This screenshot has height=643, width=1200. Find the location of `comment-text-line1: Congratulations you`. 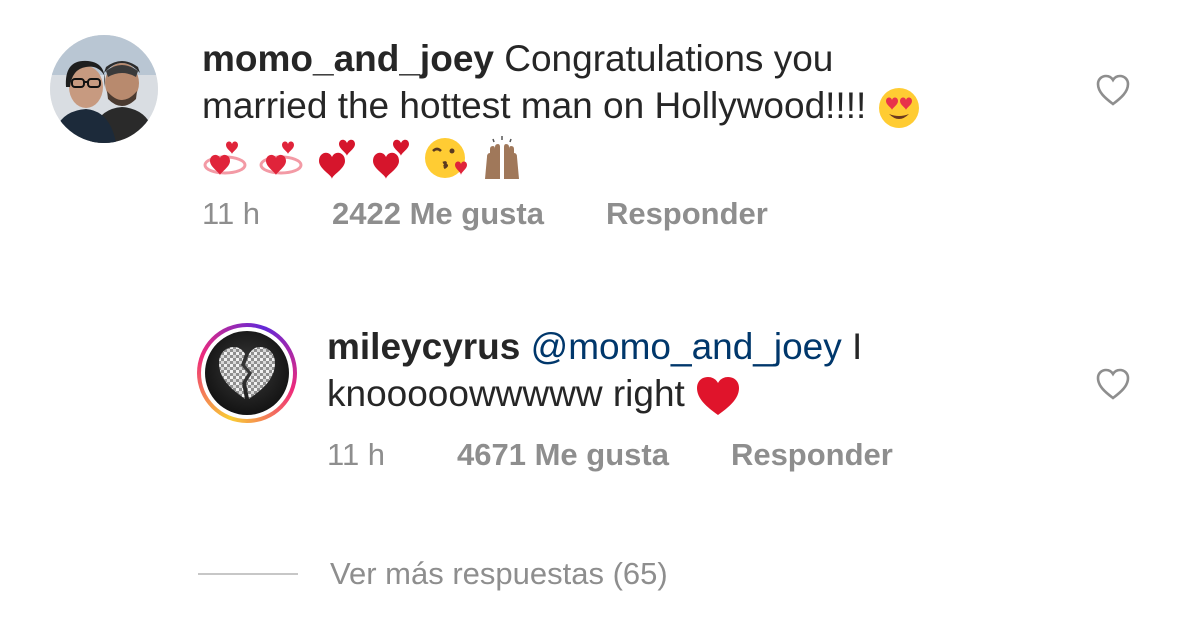

comment-text-line1: Congratulations you is located at coordinates (663, 58).